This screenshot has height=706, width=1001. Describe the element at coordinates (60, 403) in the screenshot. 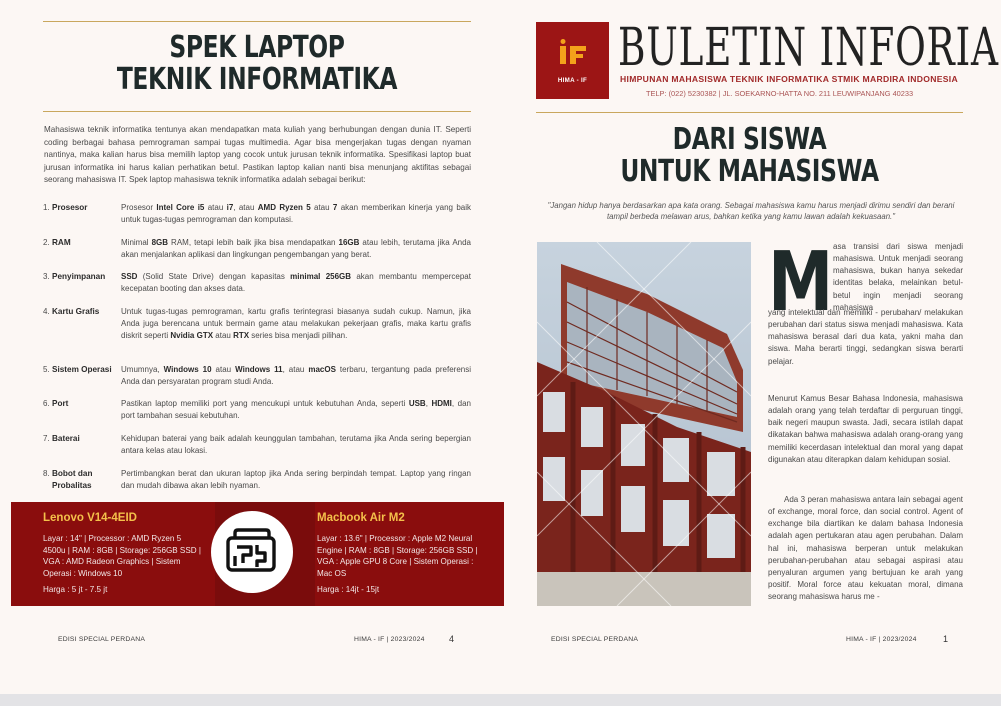

I see `spec-name: Port` at that location.